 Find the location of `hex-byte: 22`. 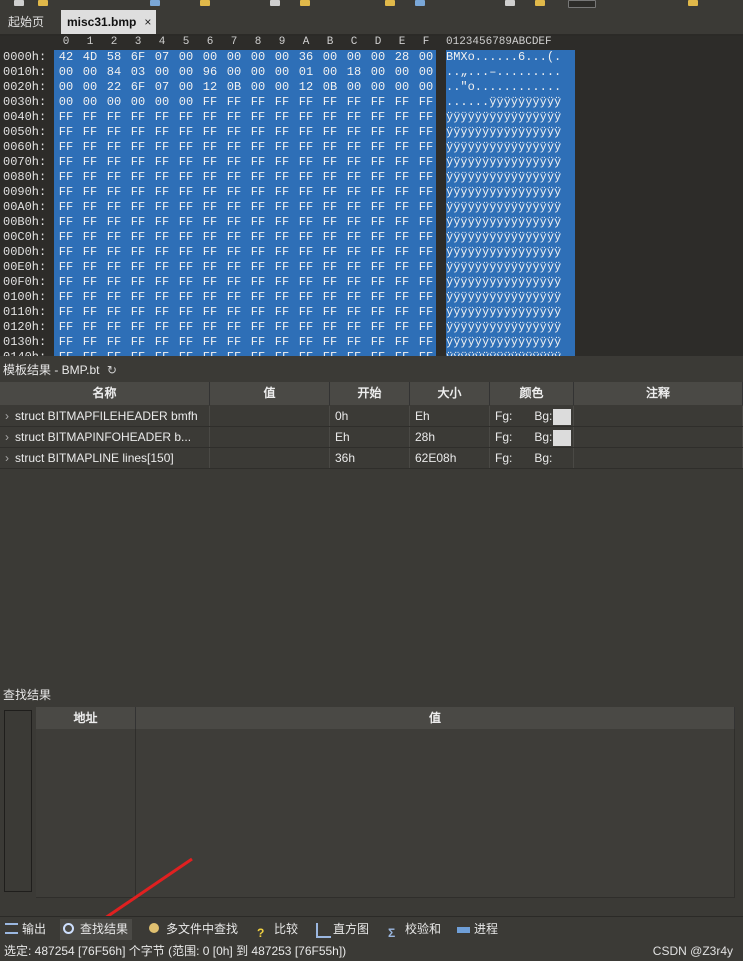

hex-byte: 22 is located at coordinates (114, 87).